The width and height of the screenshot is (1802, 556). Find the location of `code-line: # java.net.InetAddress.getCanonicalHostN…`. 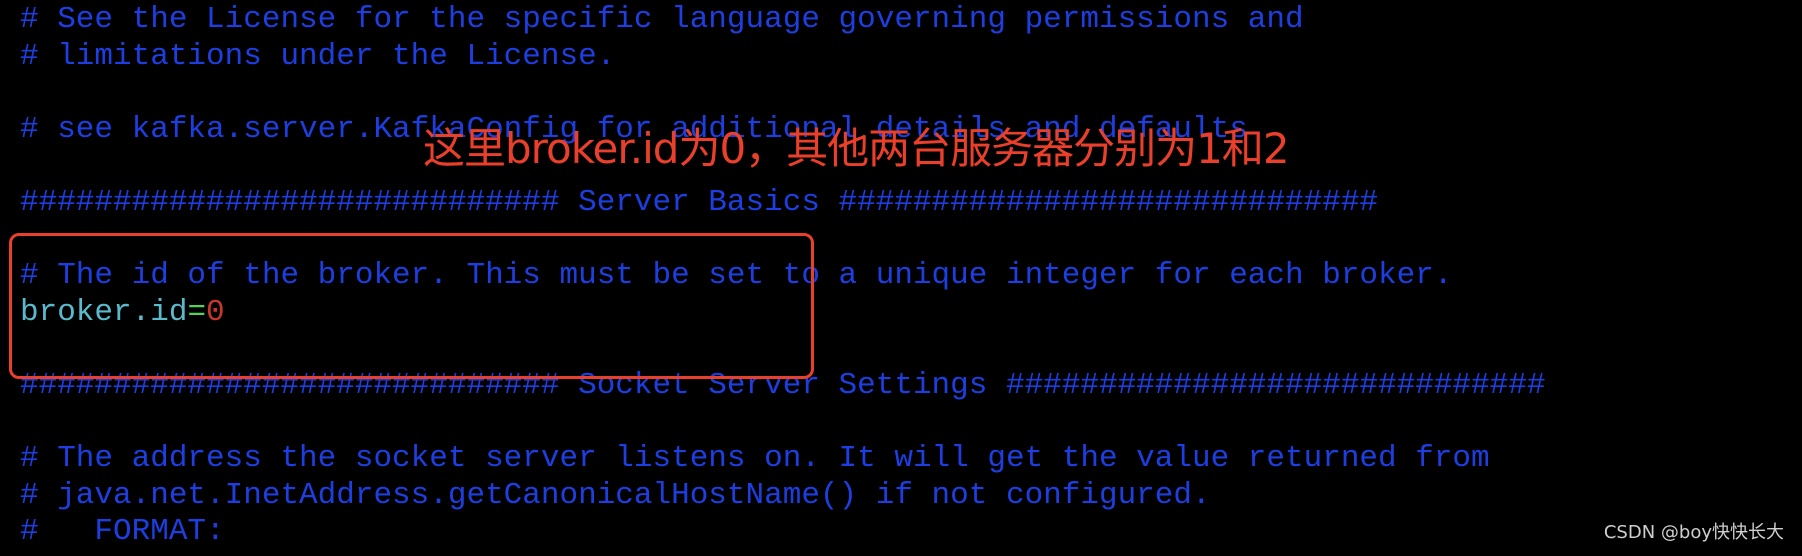

code-line: # java.net.InetAddress.getCanonicalHostN… is located at coordinates (615, 495).